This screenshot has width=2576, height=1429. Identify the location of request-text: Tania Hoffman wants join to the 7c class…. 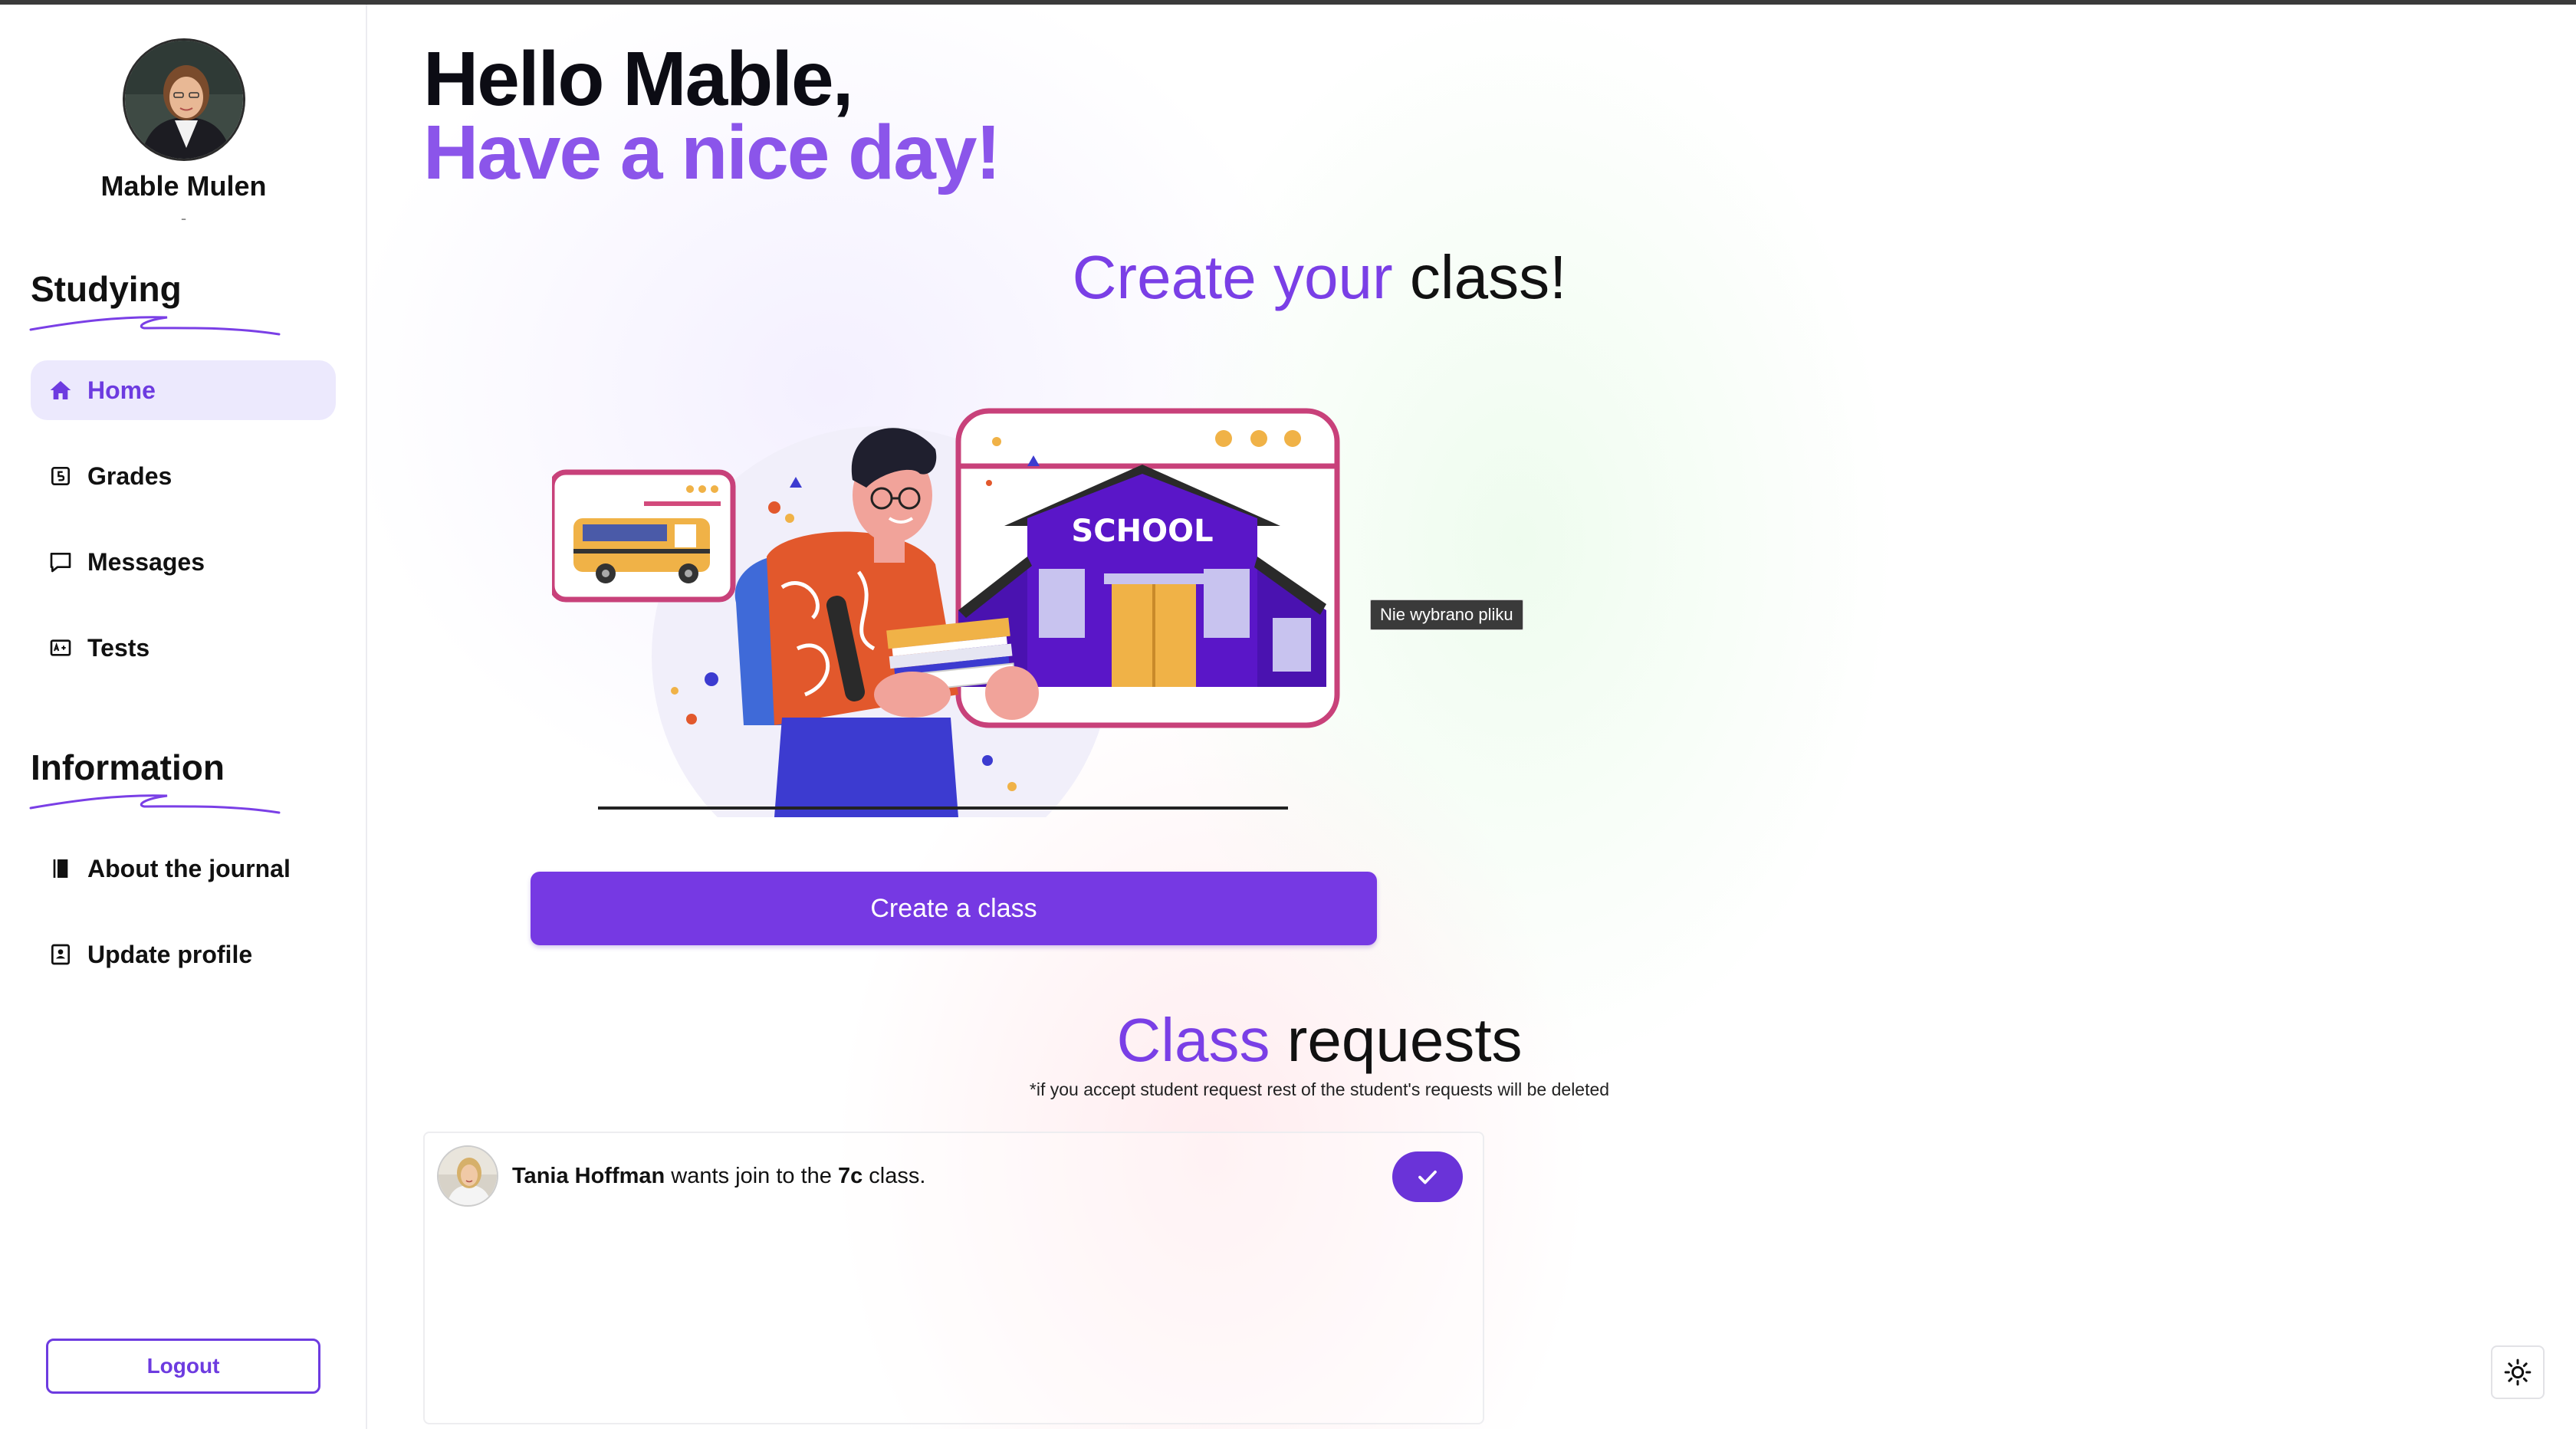
(718, 1176).